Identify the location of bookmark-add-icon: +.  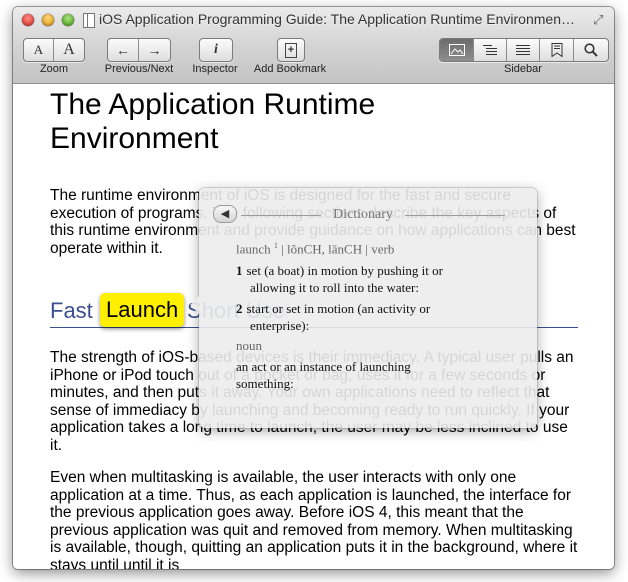
(291, 50).